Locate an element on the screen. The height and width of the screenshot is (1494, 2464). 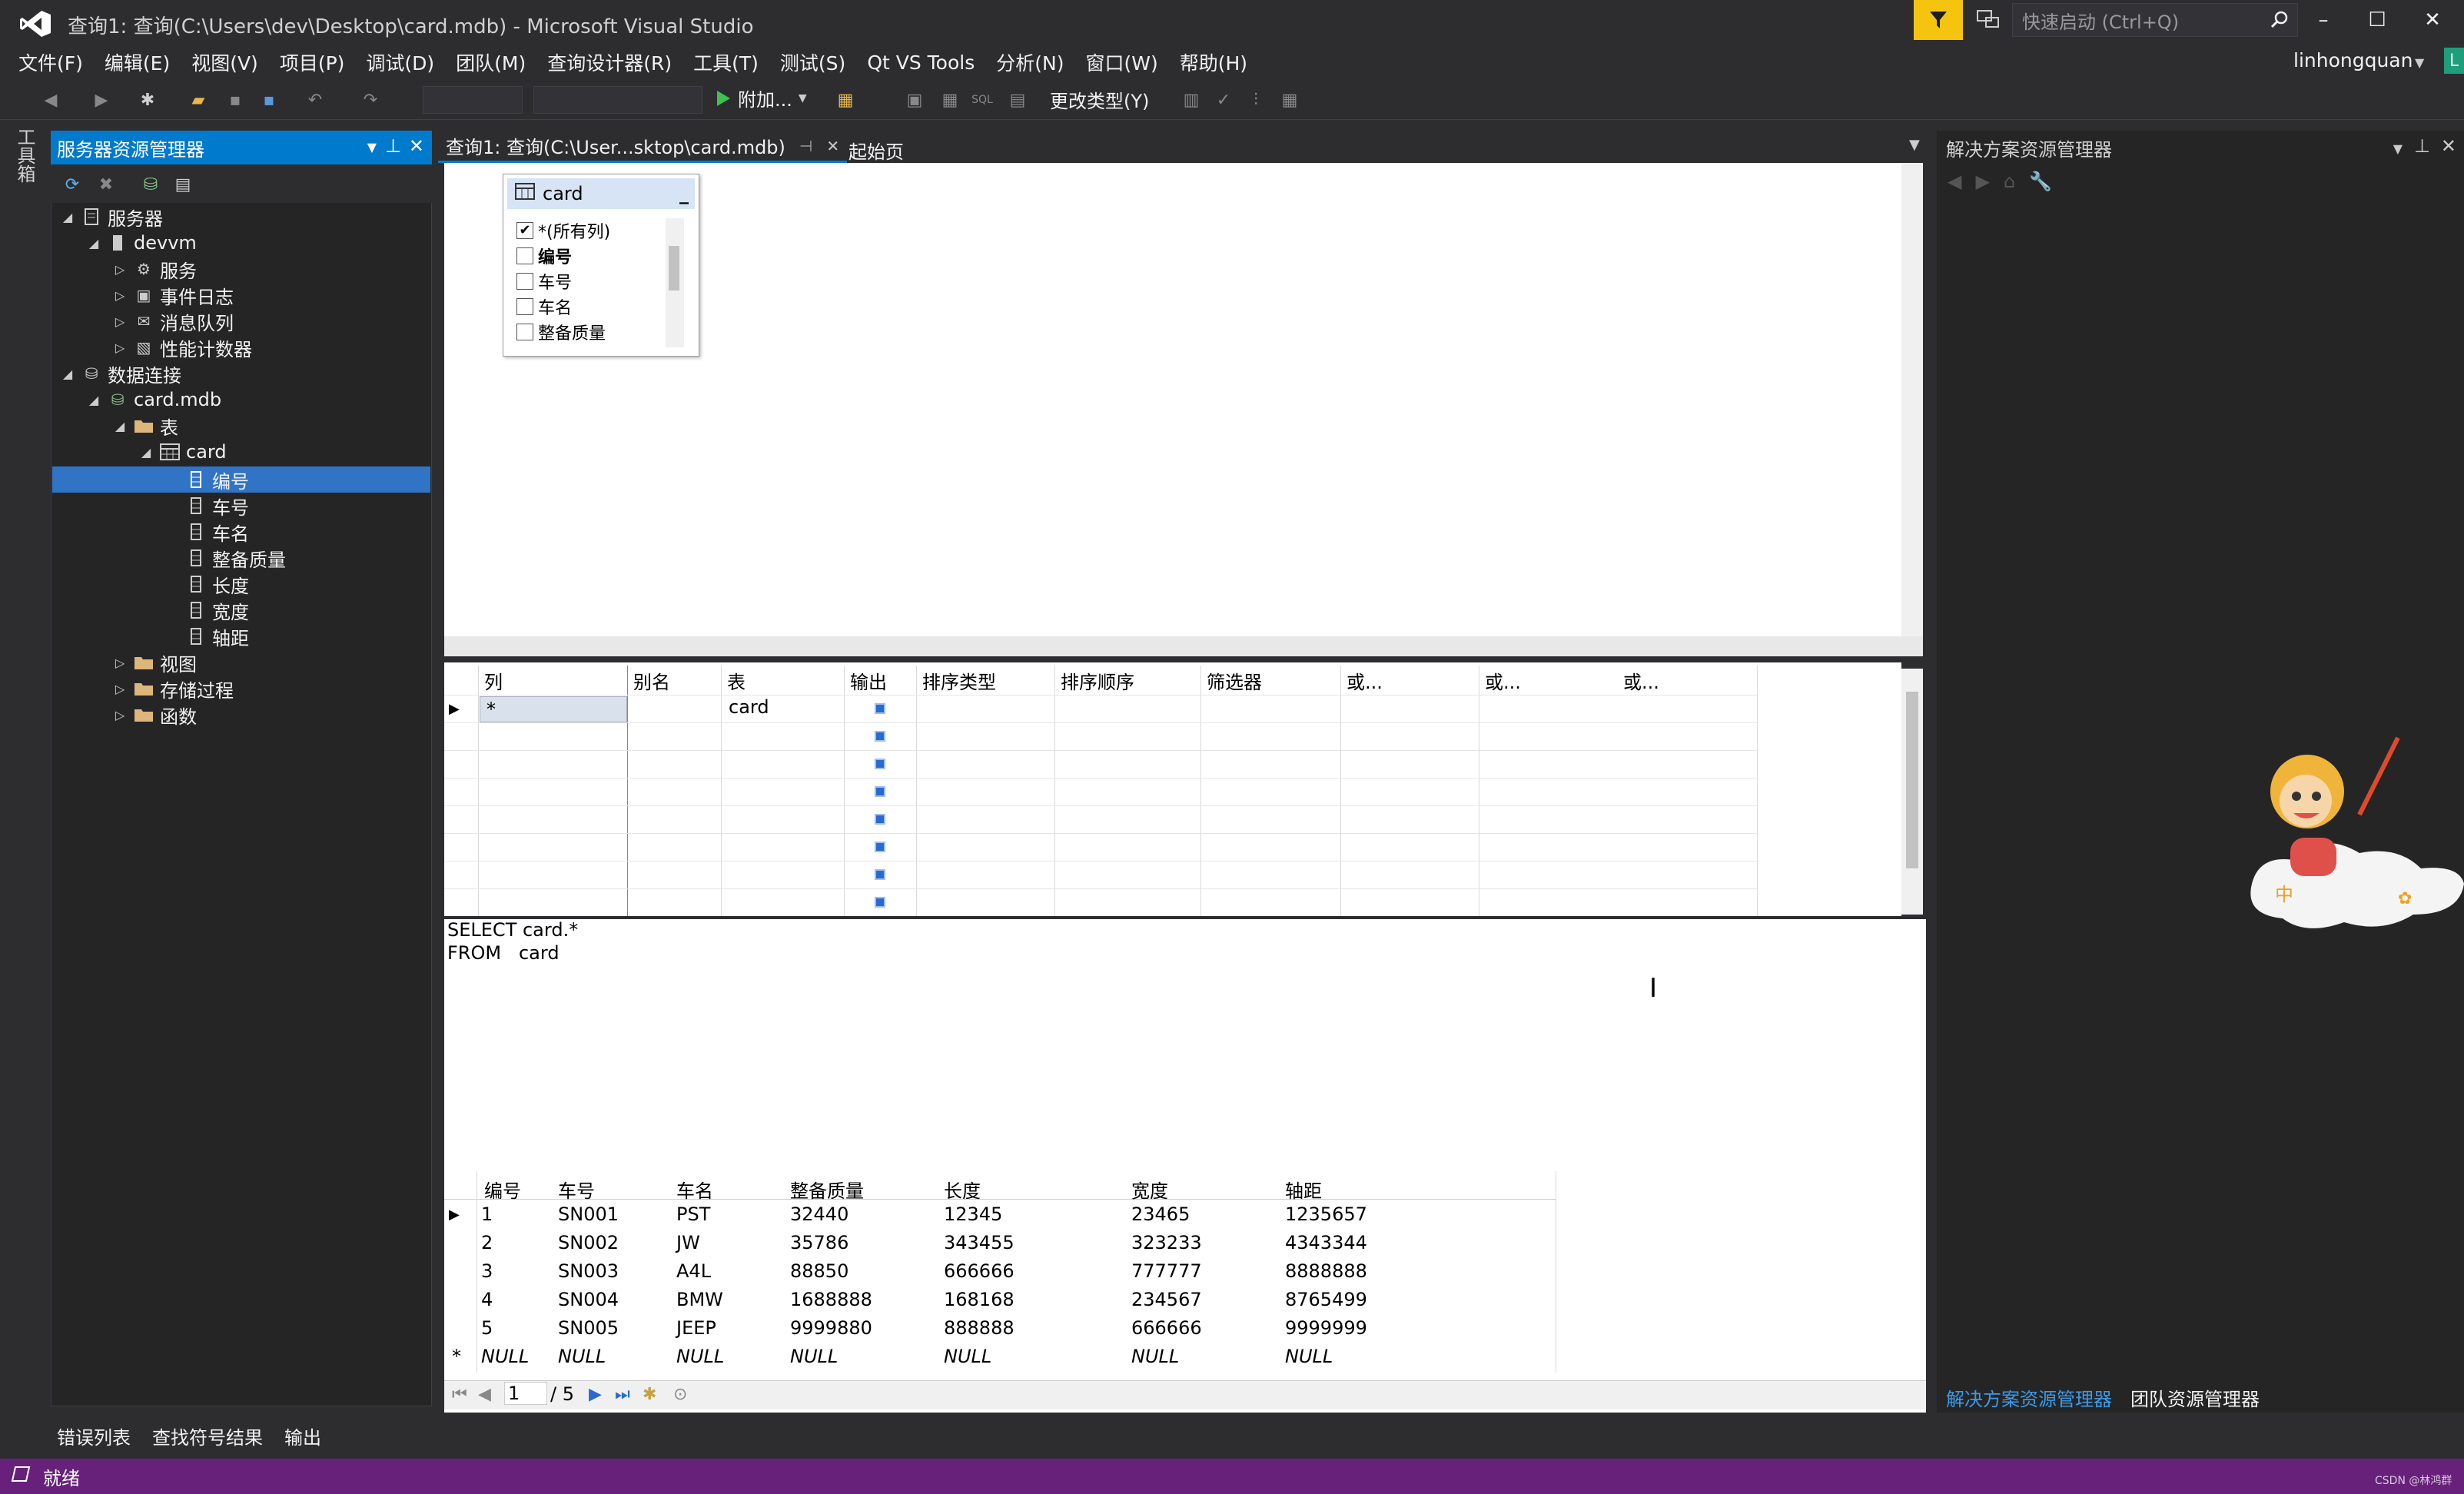
menu-edit: 编辑(E) is located at coordinates (137, 62).